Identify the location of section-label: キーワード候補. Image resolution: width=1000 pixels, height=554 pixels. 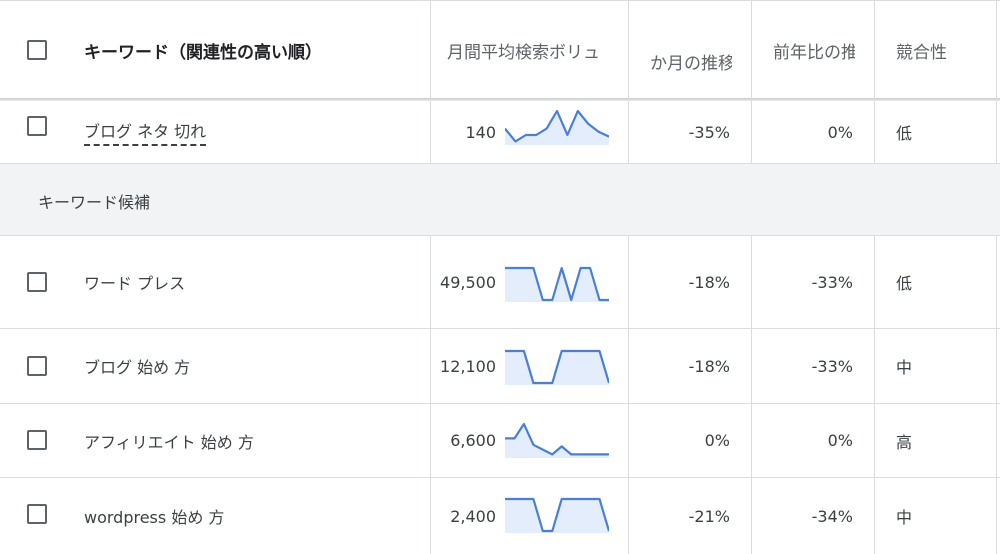
(94, 202).